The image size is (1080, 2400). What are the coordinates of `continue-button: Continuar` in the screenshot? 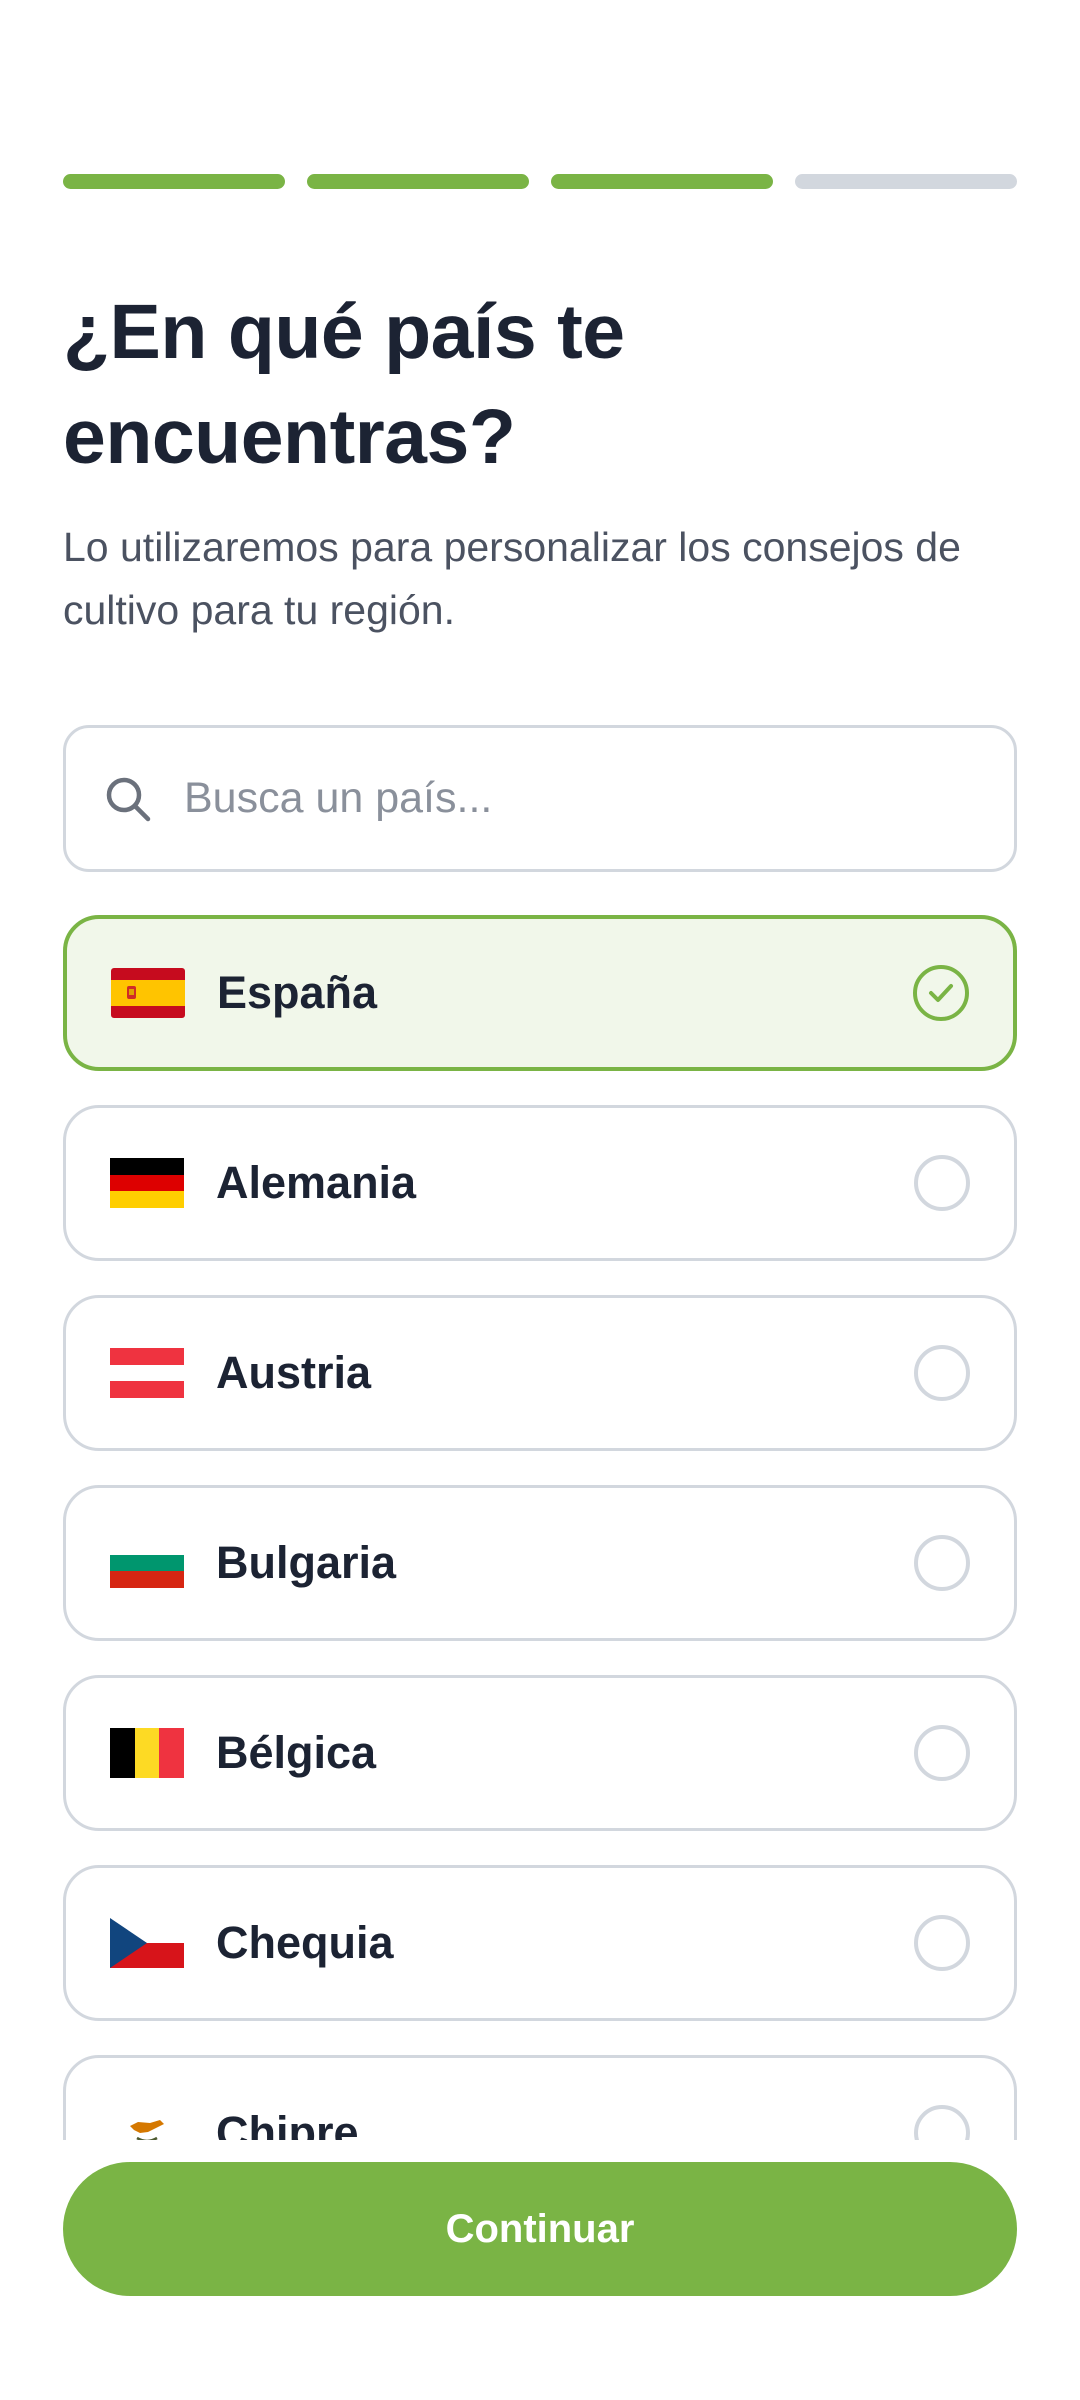 It's located at (540, 2229).